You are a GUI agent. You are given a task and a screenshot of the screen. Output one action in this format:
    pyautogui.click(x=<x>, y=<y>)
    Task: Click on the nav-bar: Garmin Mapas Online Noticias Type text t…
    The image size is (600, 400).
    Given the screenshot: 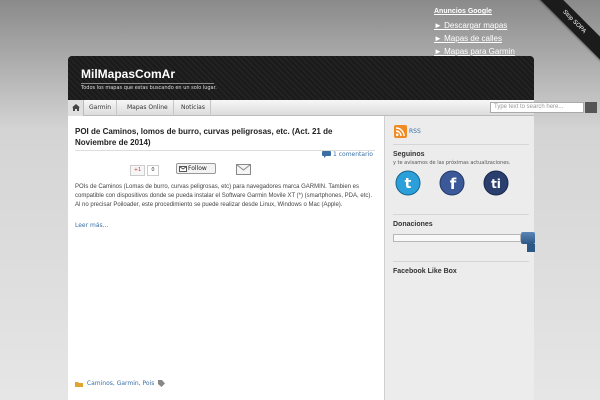 What is the action you would take?
    pyautogui.click(x=332, y=108)
    